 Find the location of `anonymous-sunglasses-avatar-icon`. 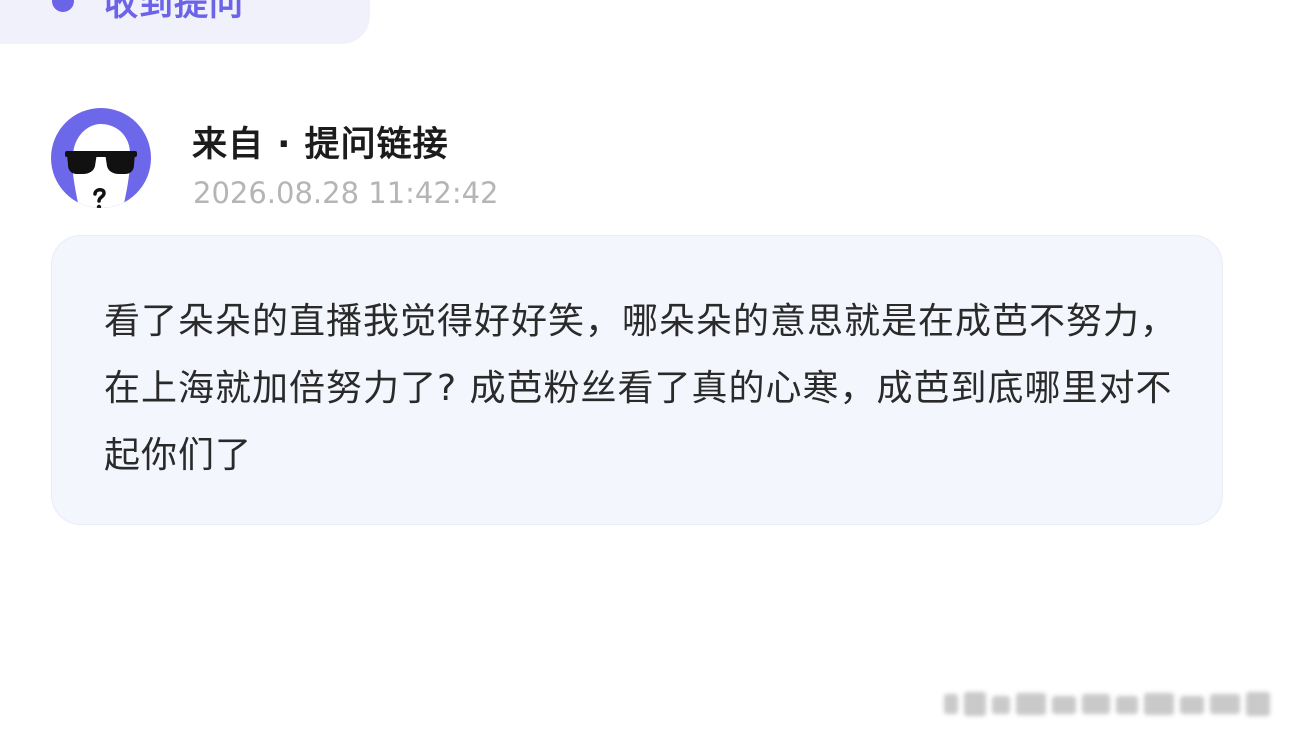

anonymous-sunglasses-avatar-icon is located at coordinates (101, 166).